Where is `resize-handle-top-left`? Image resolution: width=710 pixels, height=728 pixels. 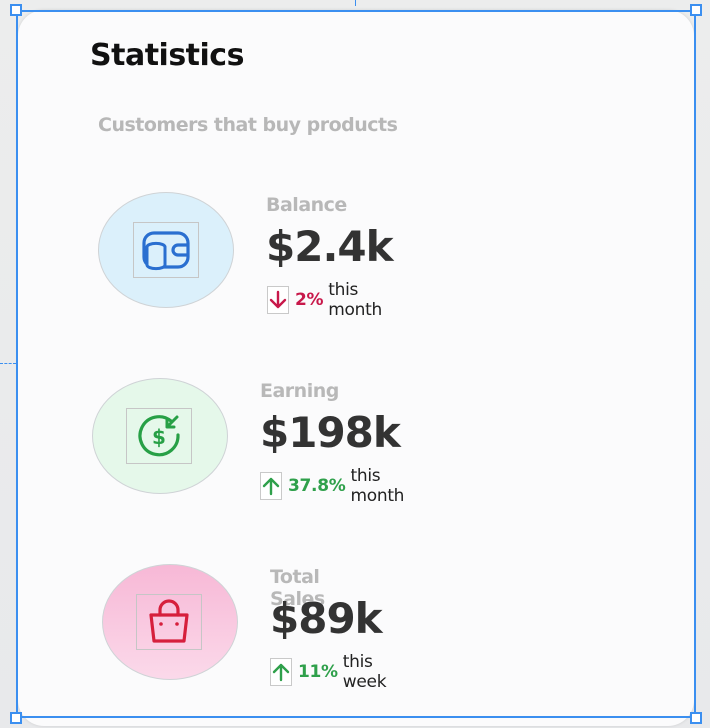 resize-handle-top-left is located at coordinates (16, 10).